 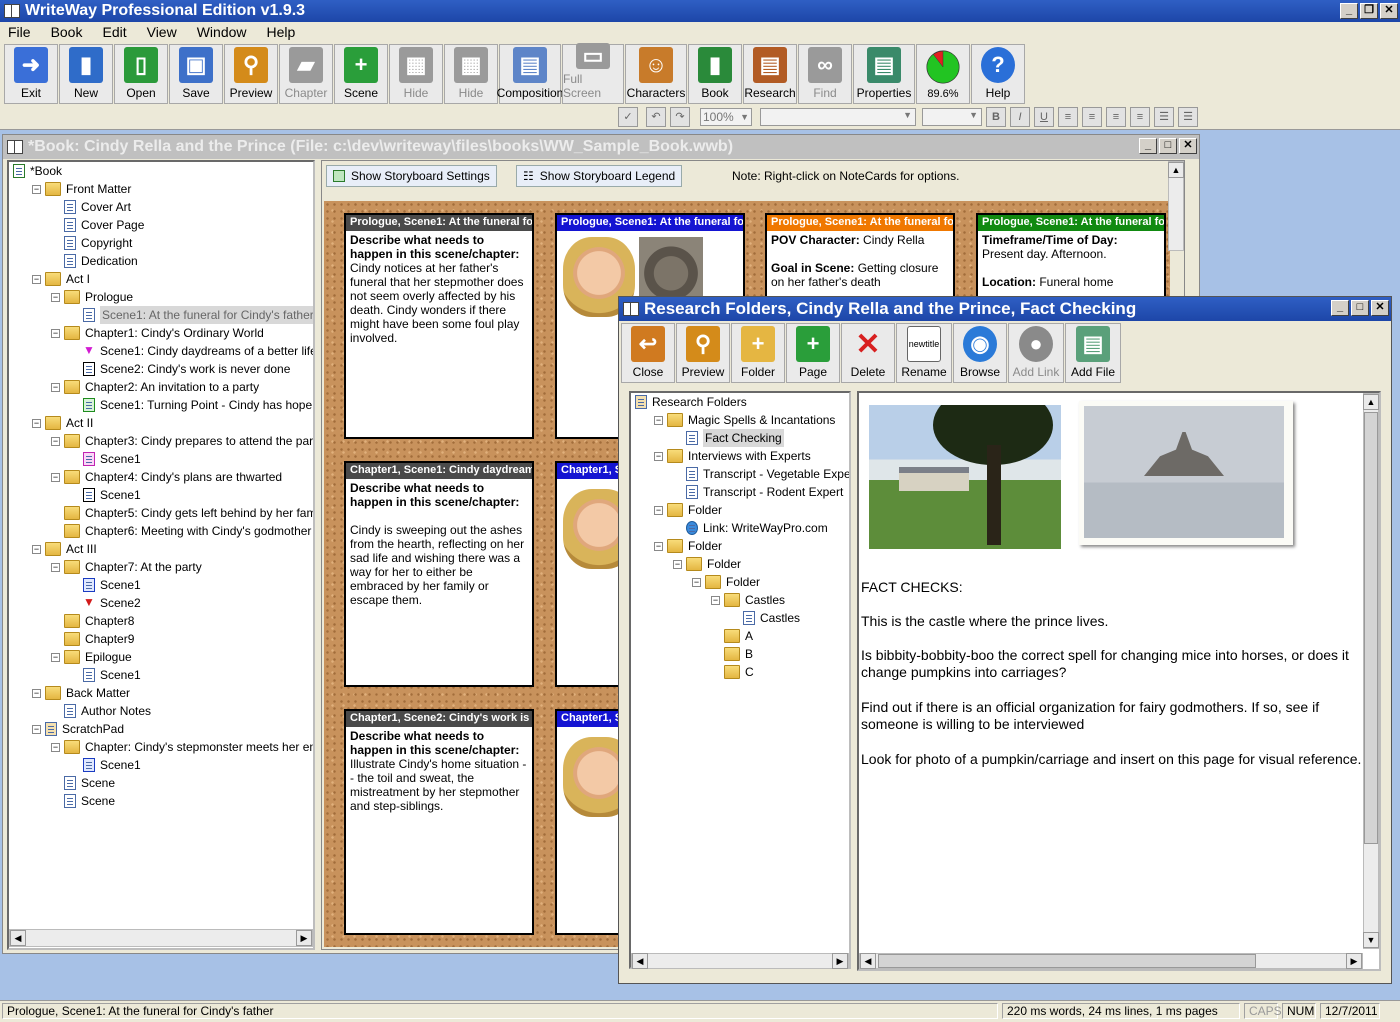 What do you see at coordinates (1371, 628) in the screenshot?
I see `scroll-thumb` at bounding box center [1371, 628].